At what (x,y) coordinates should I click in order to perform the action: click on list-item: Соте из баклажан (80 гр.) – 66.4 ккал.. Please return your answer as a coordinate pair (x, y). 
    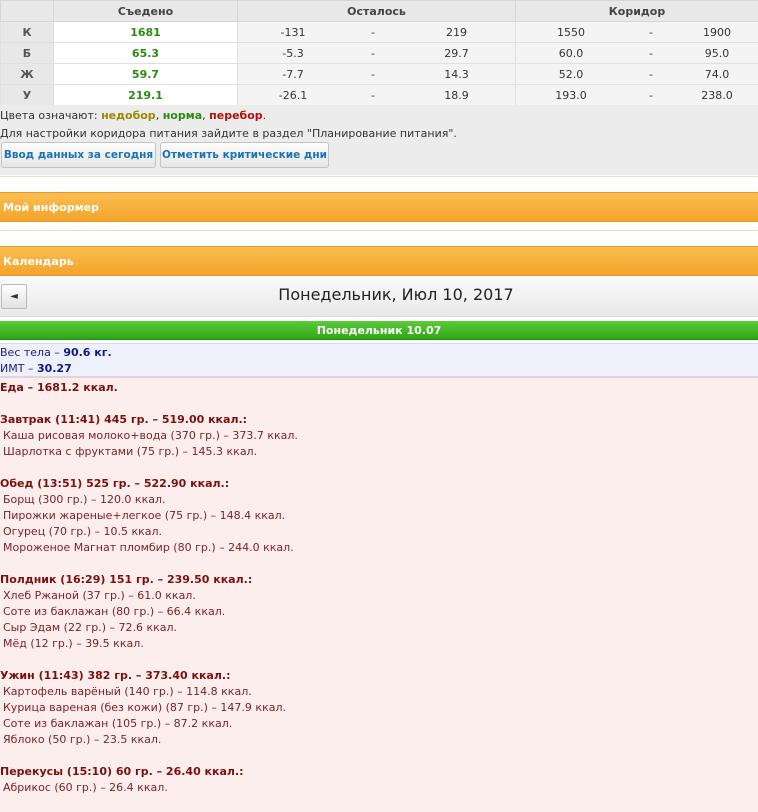
    Looking at the image, I should click on (114, 611).